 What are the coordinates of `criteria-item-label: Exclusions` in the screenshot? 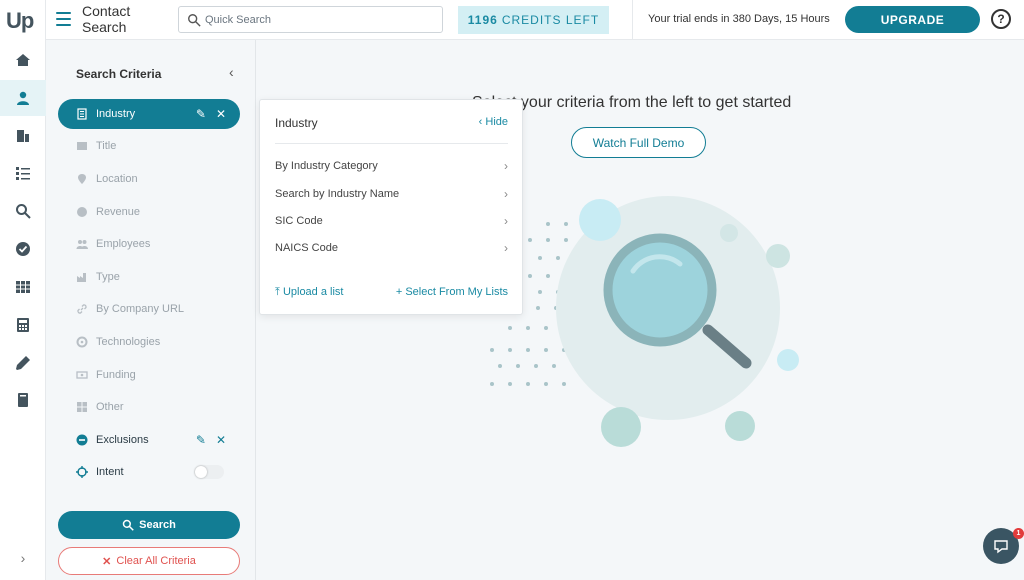 It's located at (122, 440).